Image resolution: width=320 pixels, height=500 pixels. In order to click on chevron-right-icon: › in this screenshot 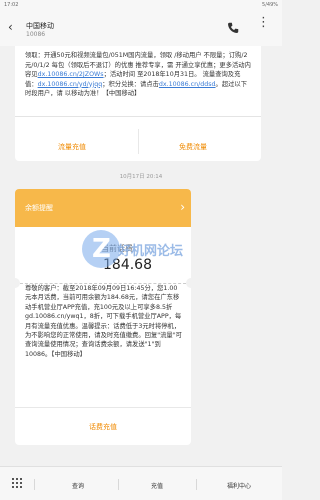, I will do `click(182, 207)`.